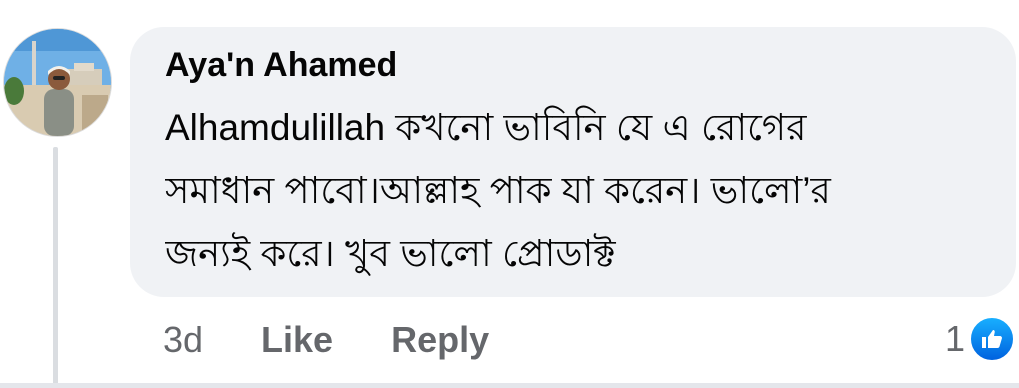  What do you see at coordinates (440, 340) in the screenshot?
I see `reply-button: Reply` at bounding box center [440, 340].